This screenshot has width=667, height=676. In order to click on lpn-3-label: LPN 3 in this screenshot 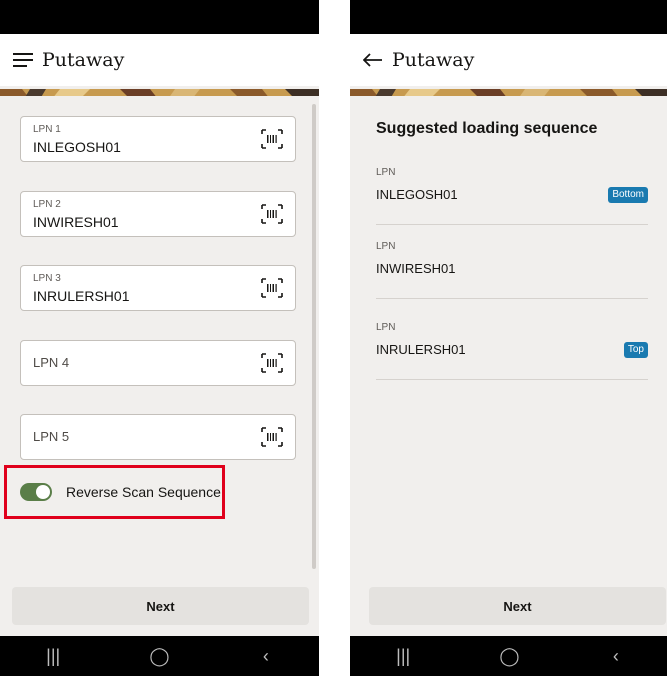, I will do `click(47, 278)`.